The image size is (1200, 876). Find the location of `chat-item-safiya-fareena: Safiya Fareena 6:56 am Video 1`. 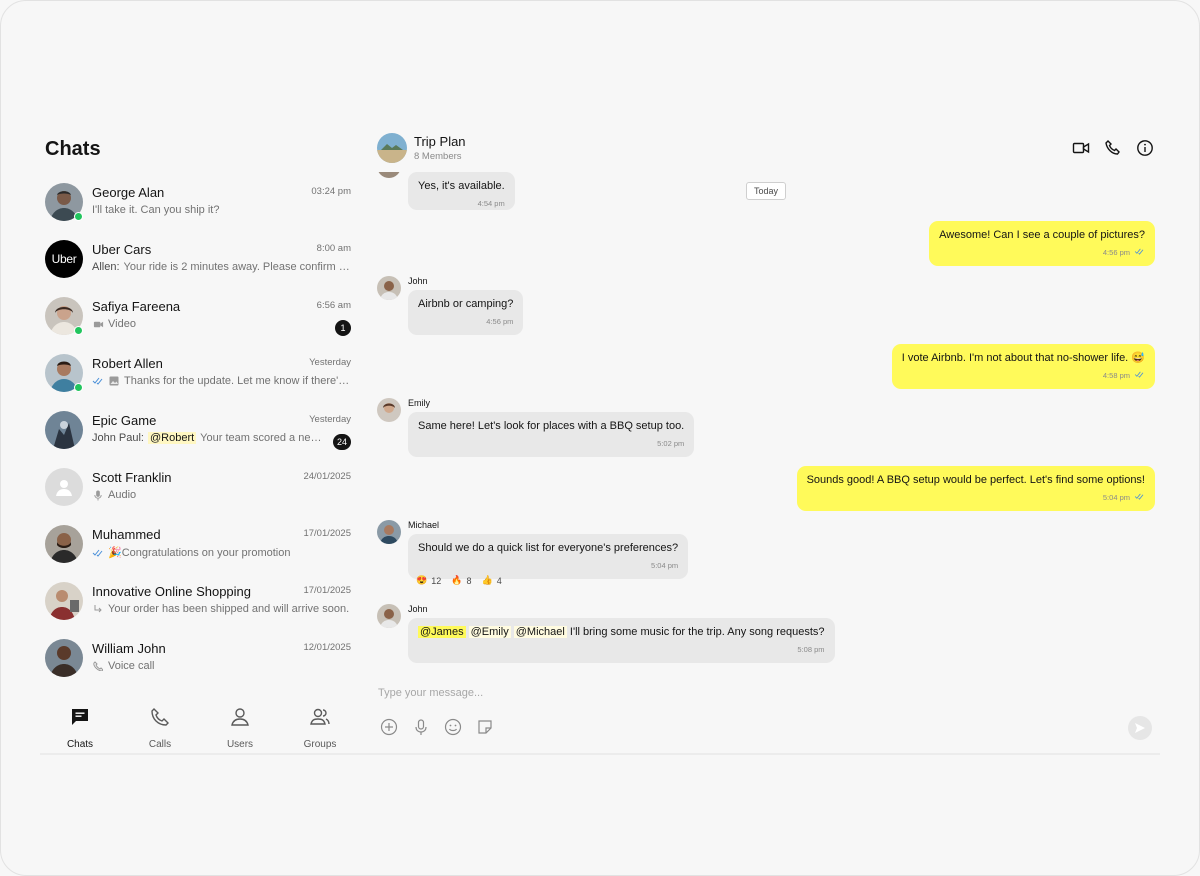

chat-item-safiya-fareena: Safiya Fareena 6:56 am Video 1 is located at coordinates (200, 317).